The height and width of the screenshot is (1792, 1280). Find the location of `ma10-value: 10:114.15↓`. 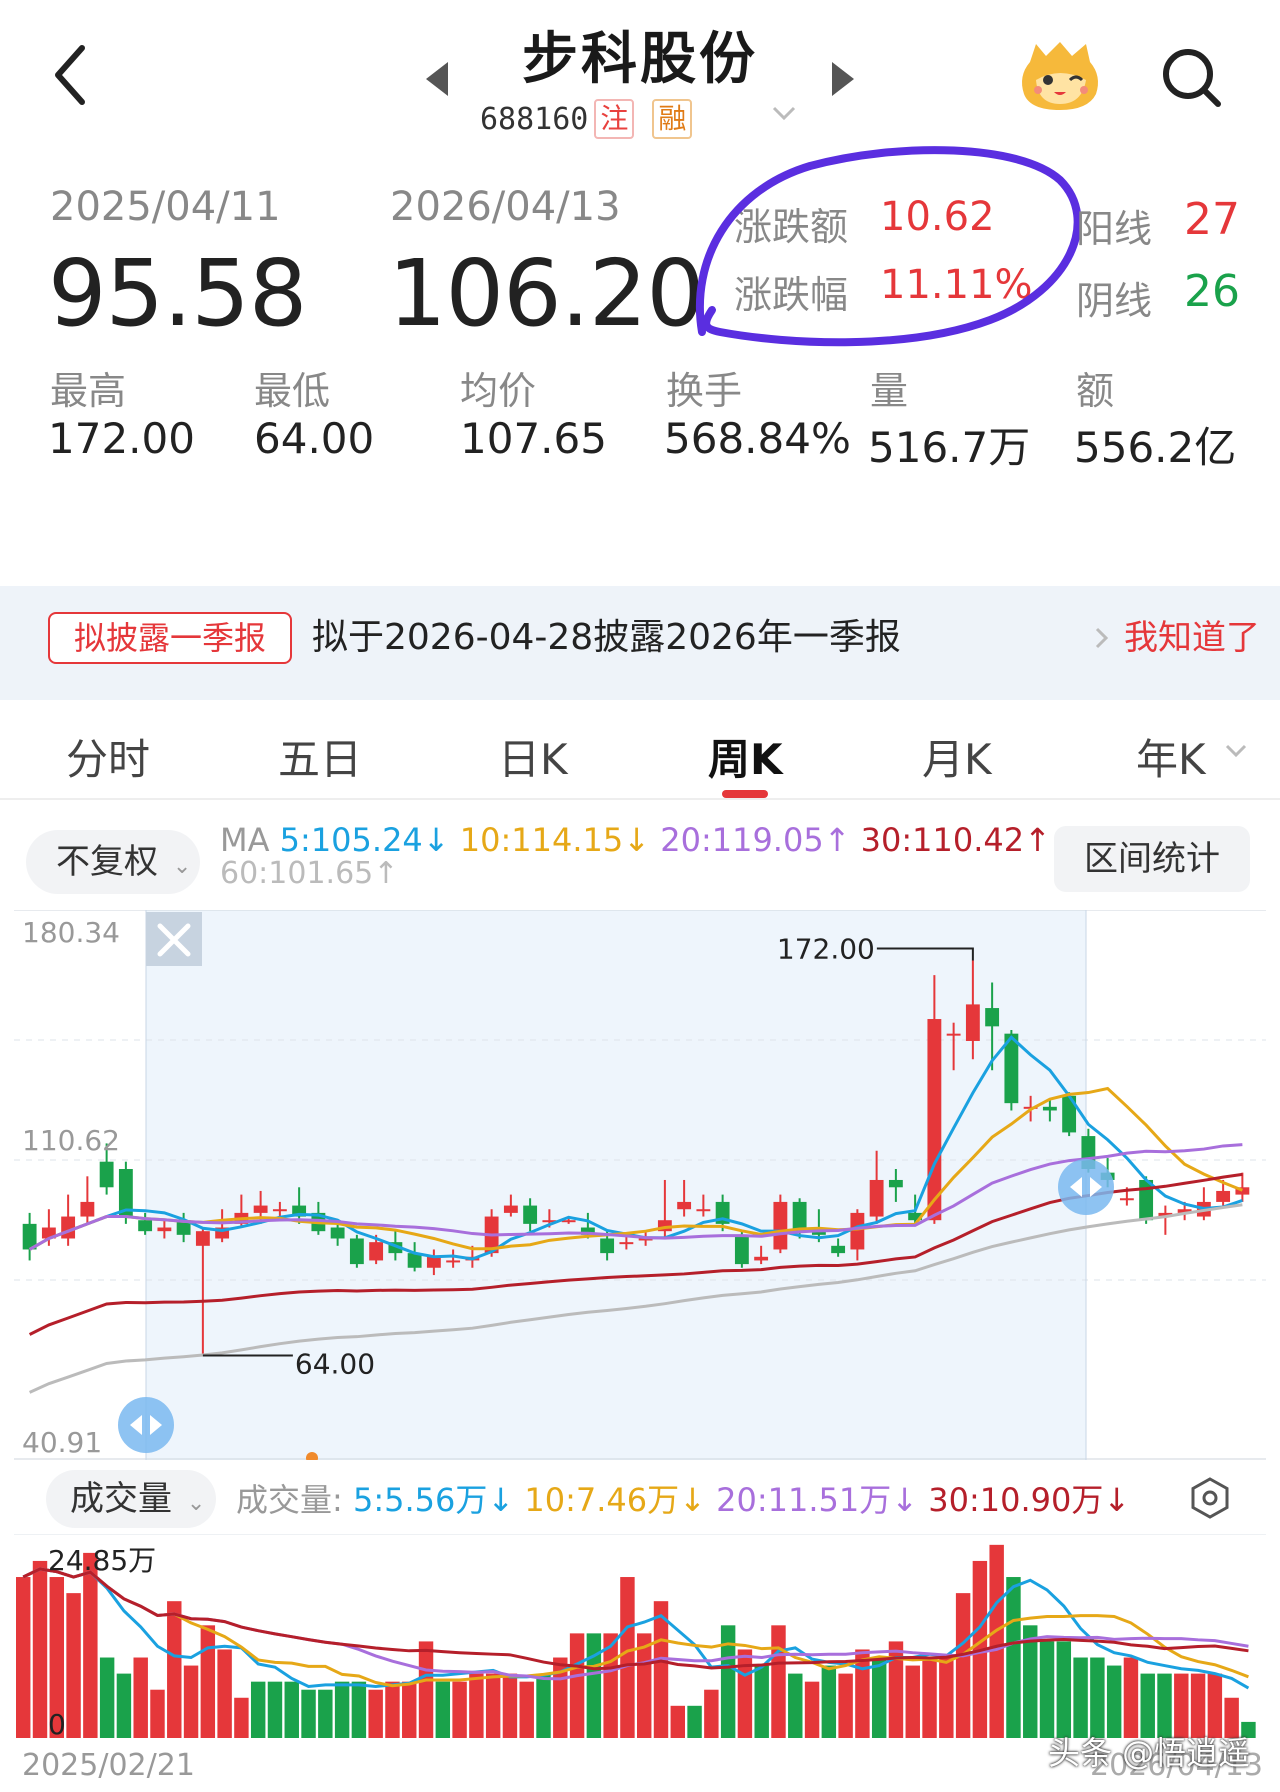

ma10-value: 10:114.15↓ is located at coordinates (555, 840).